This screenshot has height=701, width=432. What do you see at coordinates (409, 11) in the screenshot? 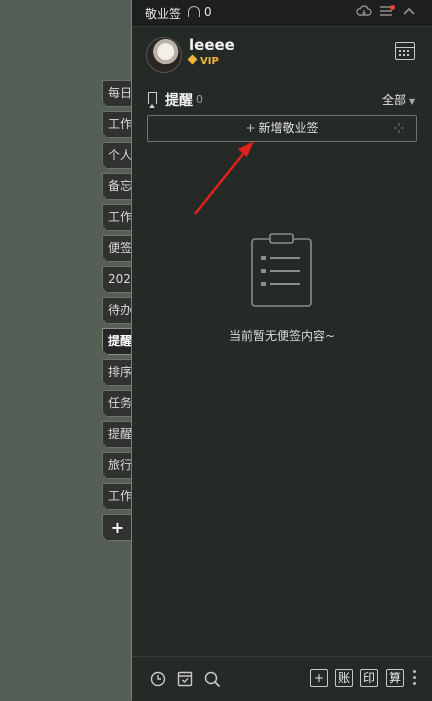
I see `collapse-icon` at bounding box center [409, 11].